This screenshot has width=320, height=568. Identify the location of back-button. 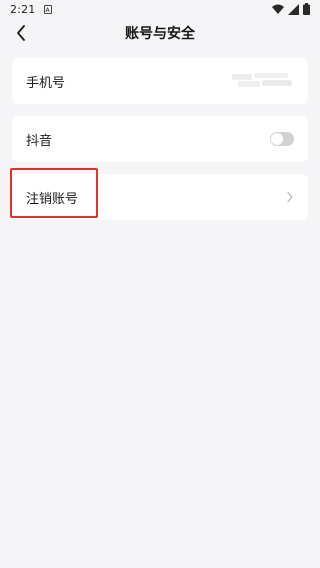
(21, 33).